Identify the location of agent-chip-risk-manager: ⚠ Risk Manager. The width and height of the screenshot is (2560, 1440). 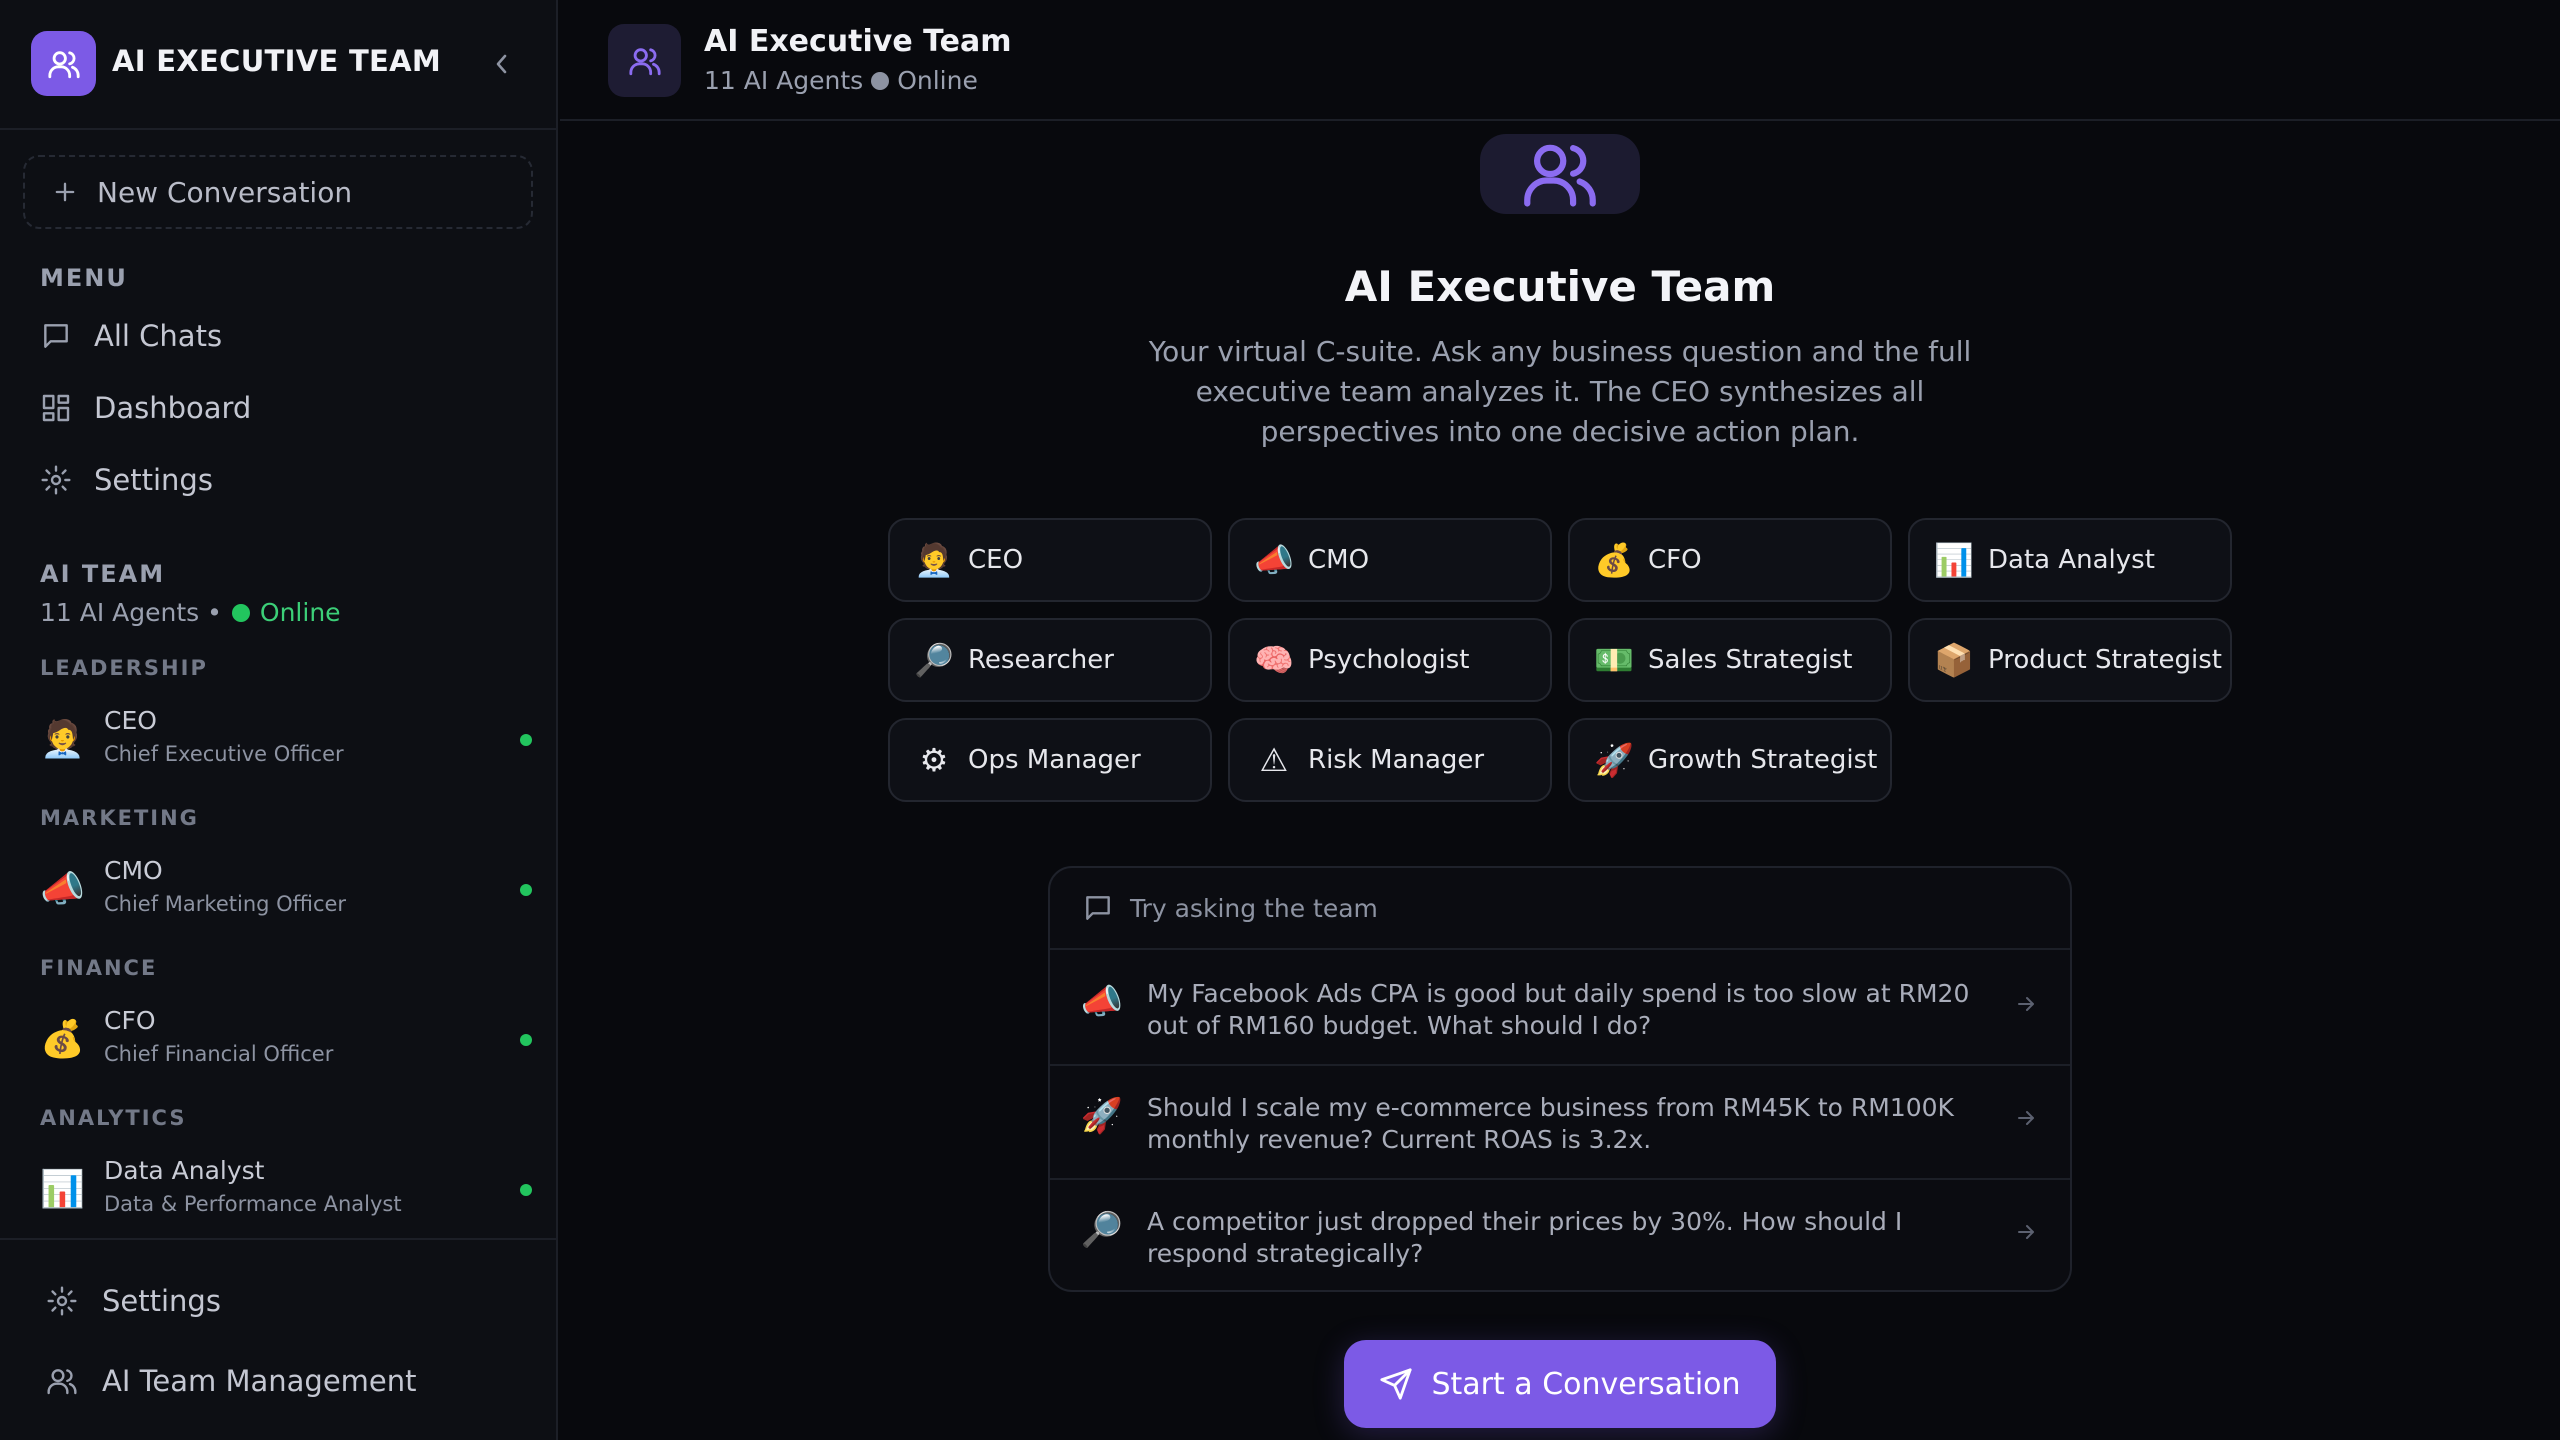
(1390, 760).